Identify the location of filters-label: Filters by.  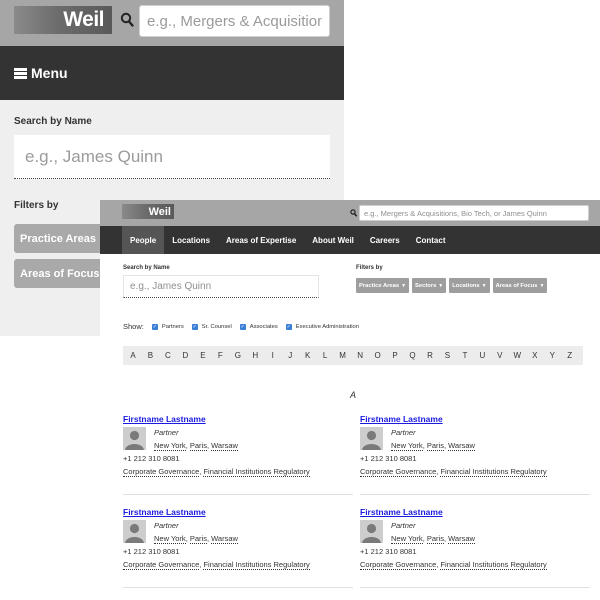
(369, 268).